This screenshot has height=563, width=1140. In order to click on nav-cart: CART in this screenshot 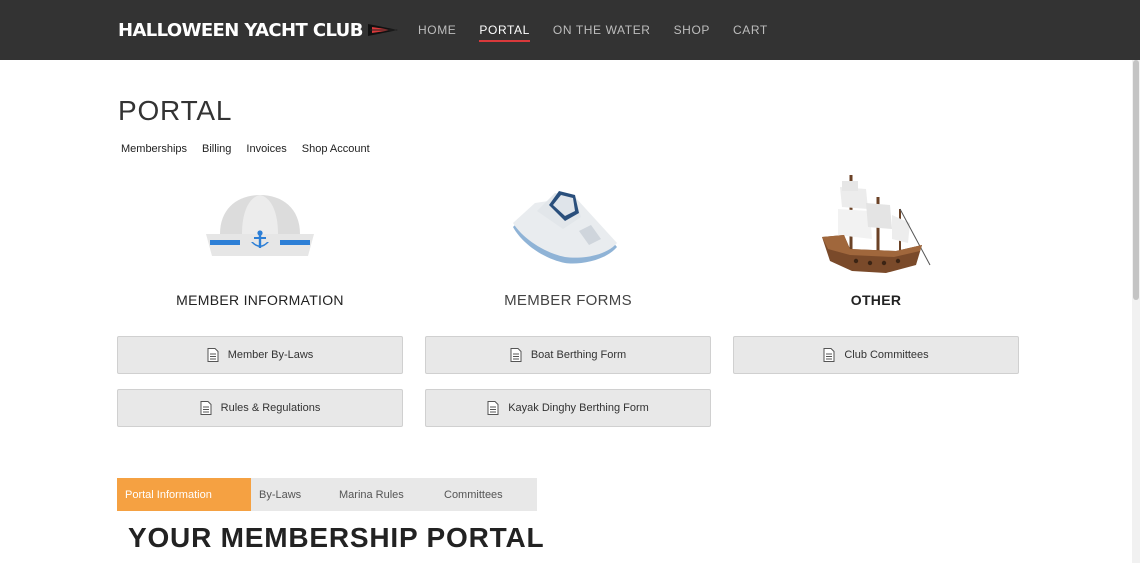, I will do `click(750, 30)`.